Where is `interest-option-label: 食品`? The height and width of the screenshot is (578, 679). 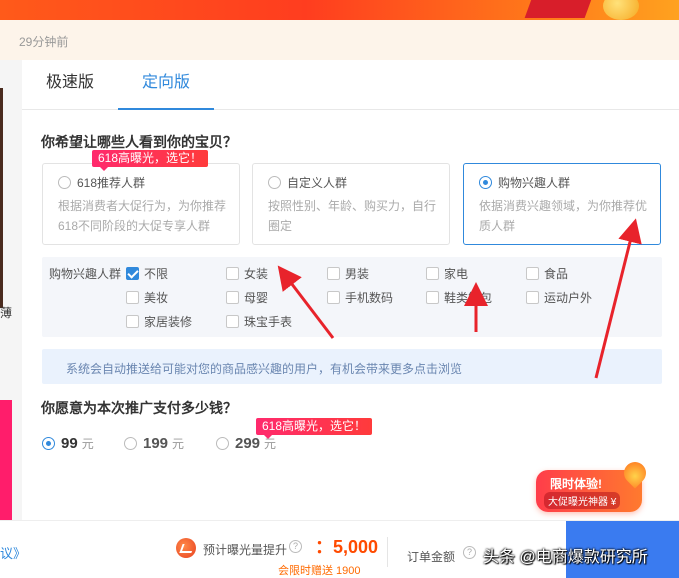 interest-option-label: 食品 is located at coordinates (556, 274).